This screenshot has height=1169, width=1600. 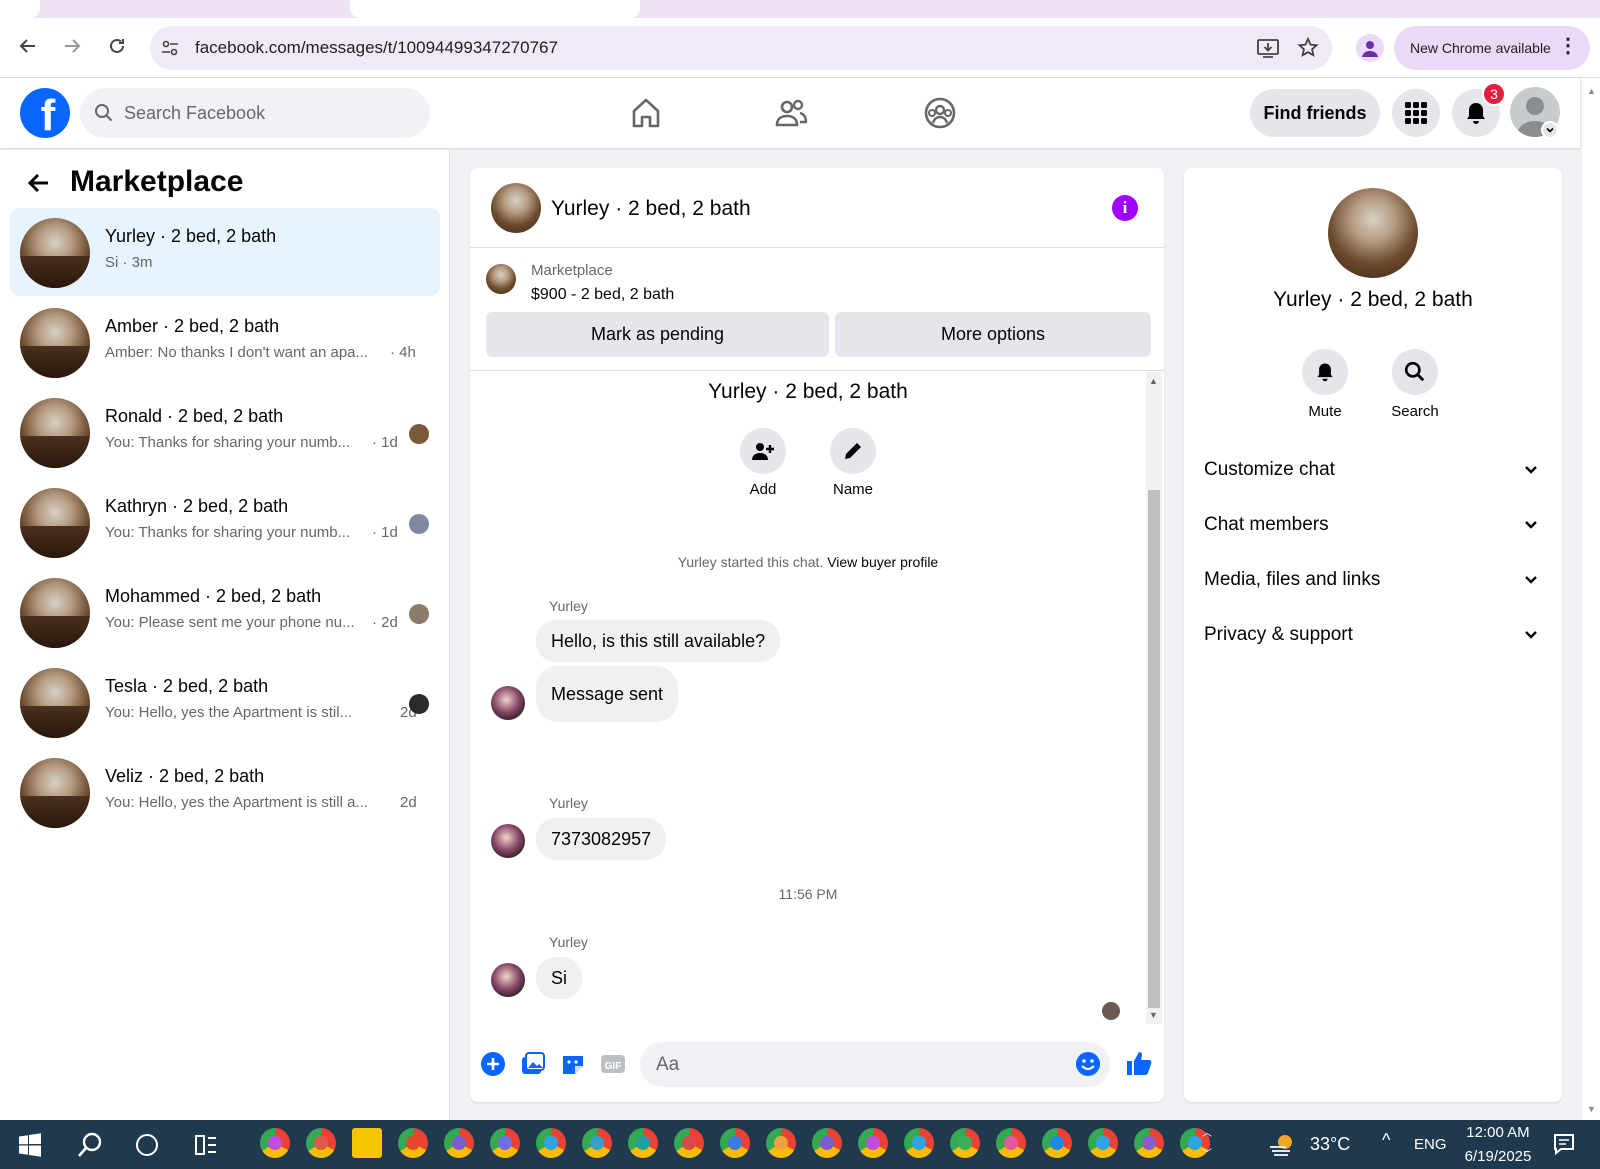 What do you see at coordinates (1283, 1147) in the screenshot?
I see `weather-icon` at bounding box center [1283, 1147].